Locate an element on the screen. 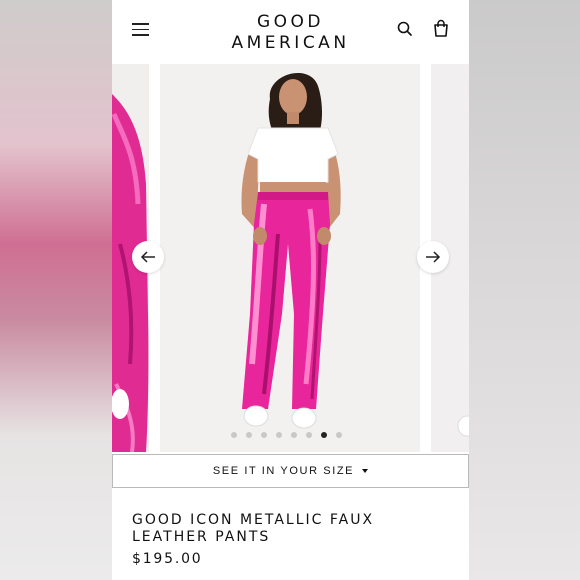  arrow-left-icon is located at coordinates (148, 257).